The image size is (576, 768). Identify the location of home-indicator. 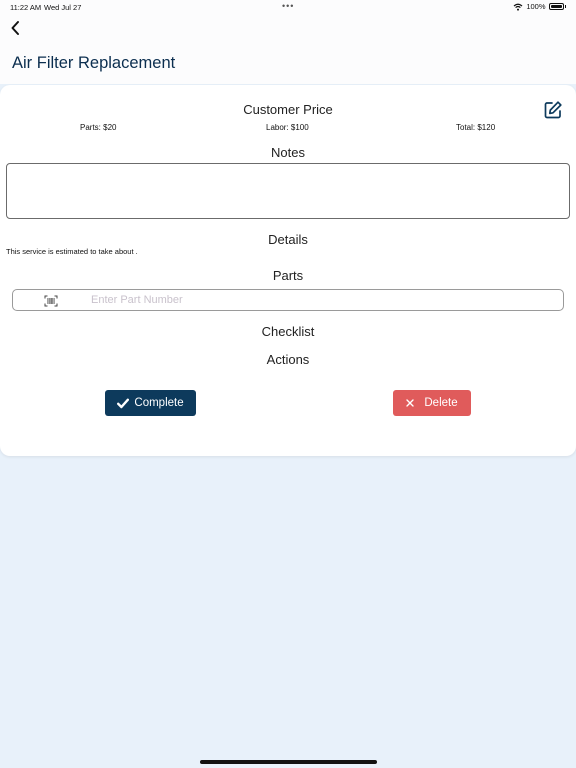
(288, 762).